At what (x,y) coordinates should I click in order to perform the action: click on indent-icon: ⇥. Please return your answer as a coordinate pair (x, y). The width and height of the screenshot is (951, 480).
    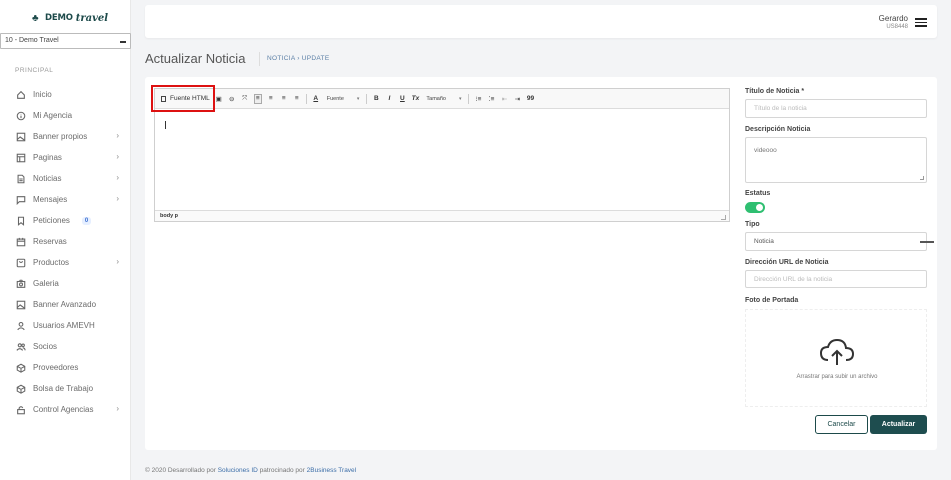
    Looking at the image, I should click on (517, 99).